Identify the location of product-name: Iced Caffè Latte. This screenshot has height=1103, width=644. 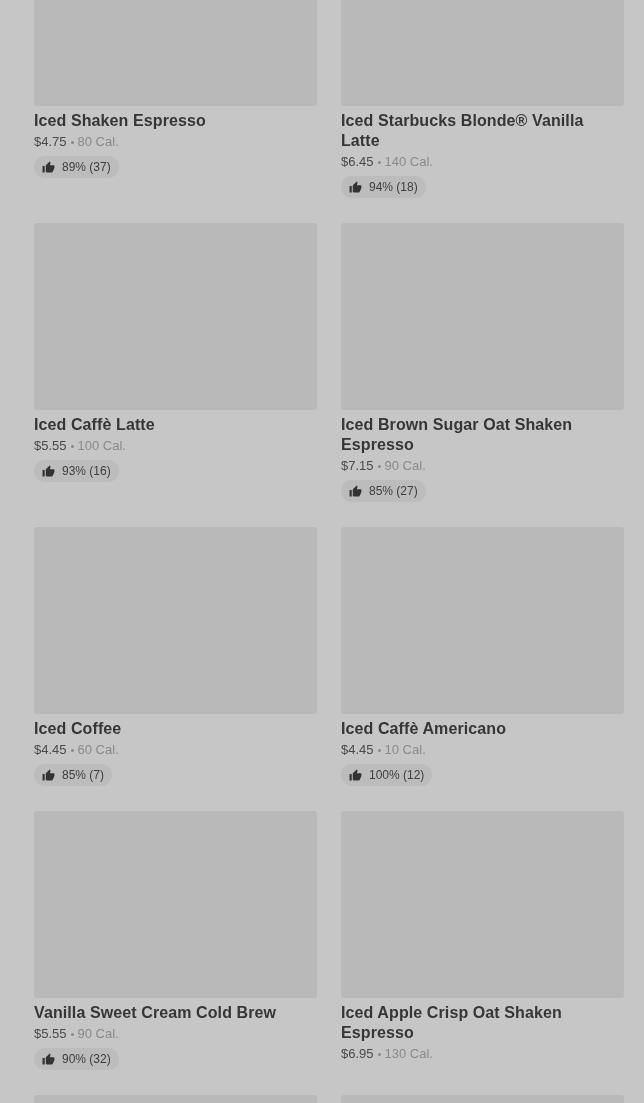
(175, 425).